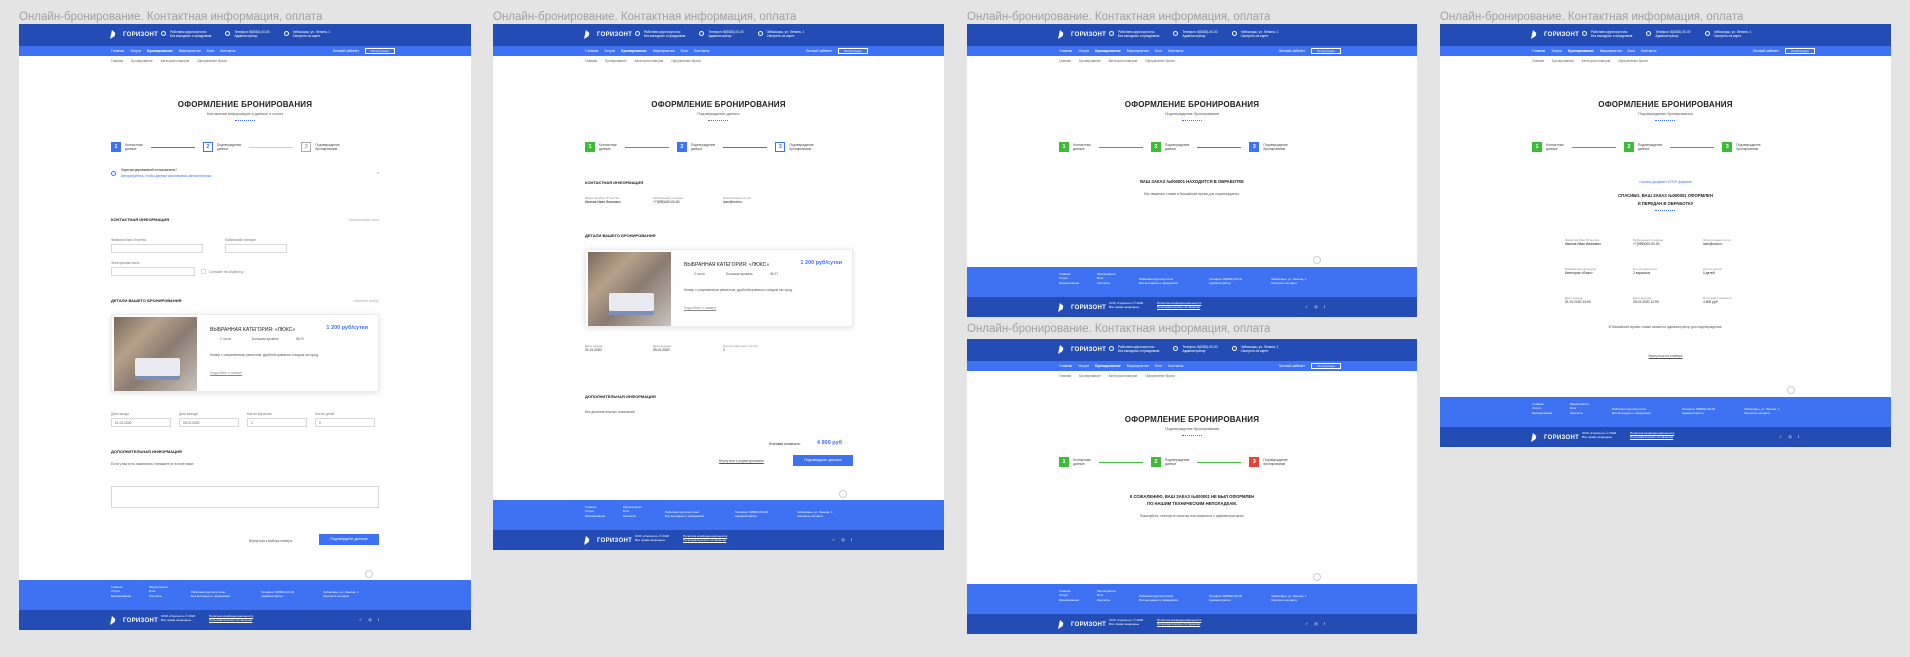 The width and height of the screenshot is (1910, 657). Describe the element at coordinates (153, 271) in the screenshot. I see `email-field` at that location.